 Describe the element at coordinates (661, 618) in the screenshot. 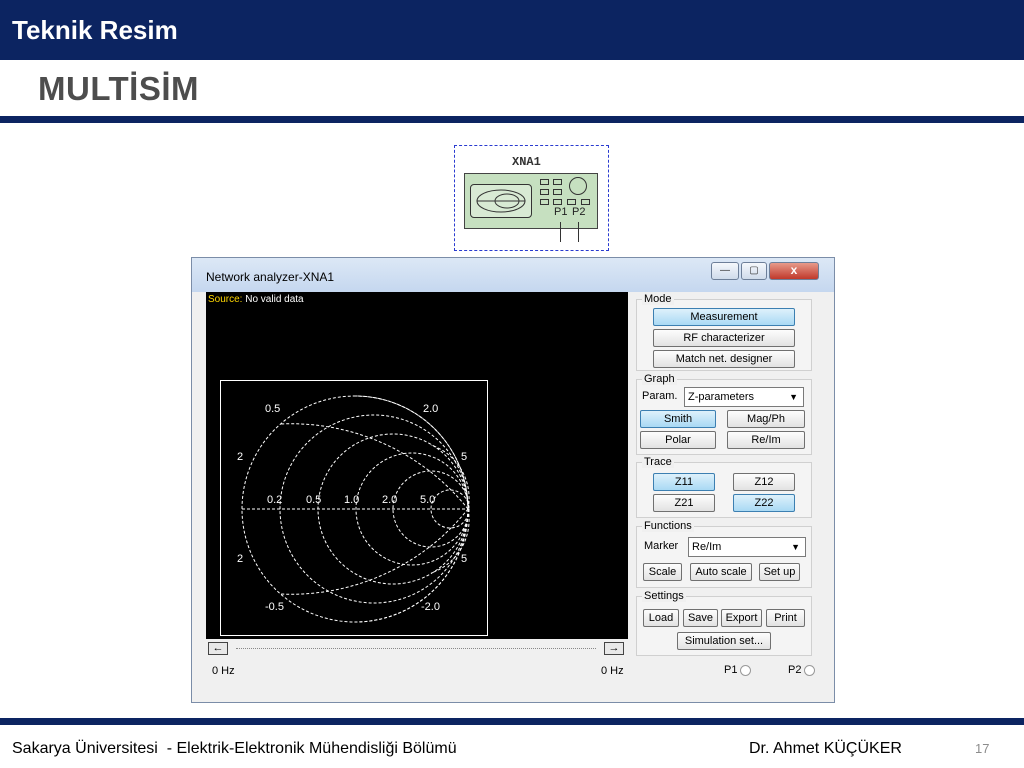

I see `load-button: Load` at that location.